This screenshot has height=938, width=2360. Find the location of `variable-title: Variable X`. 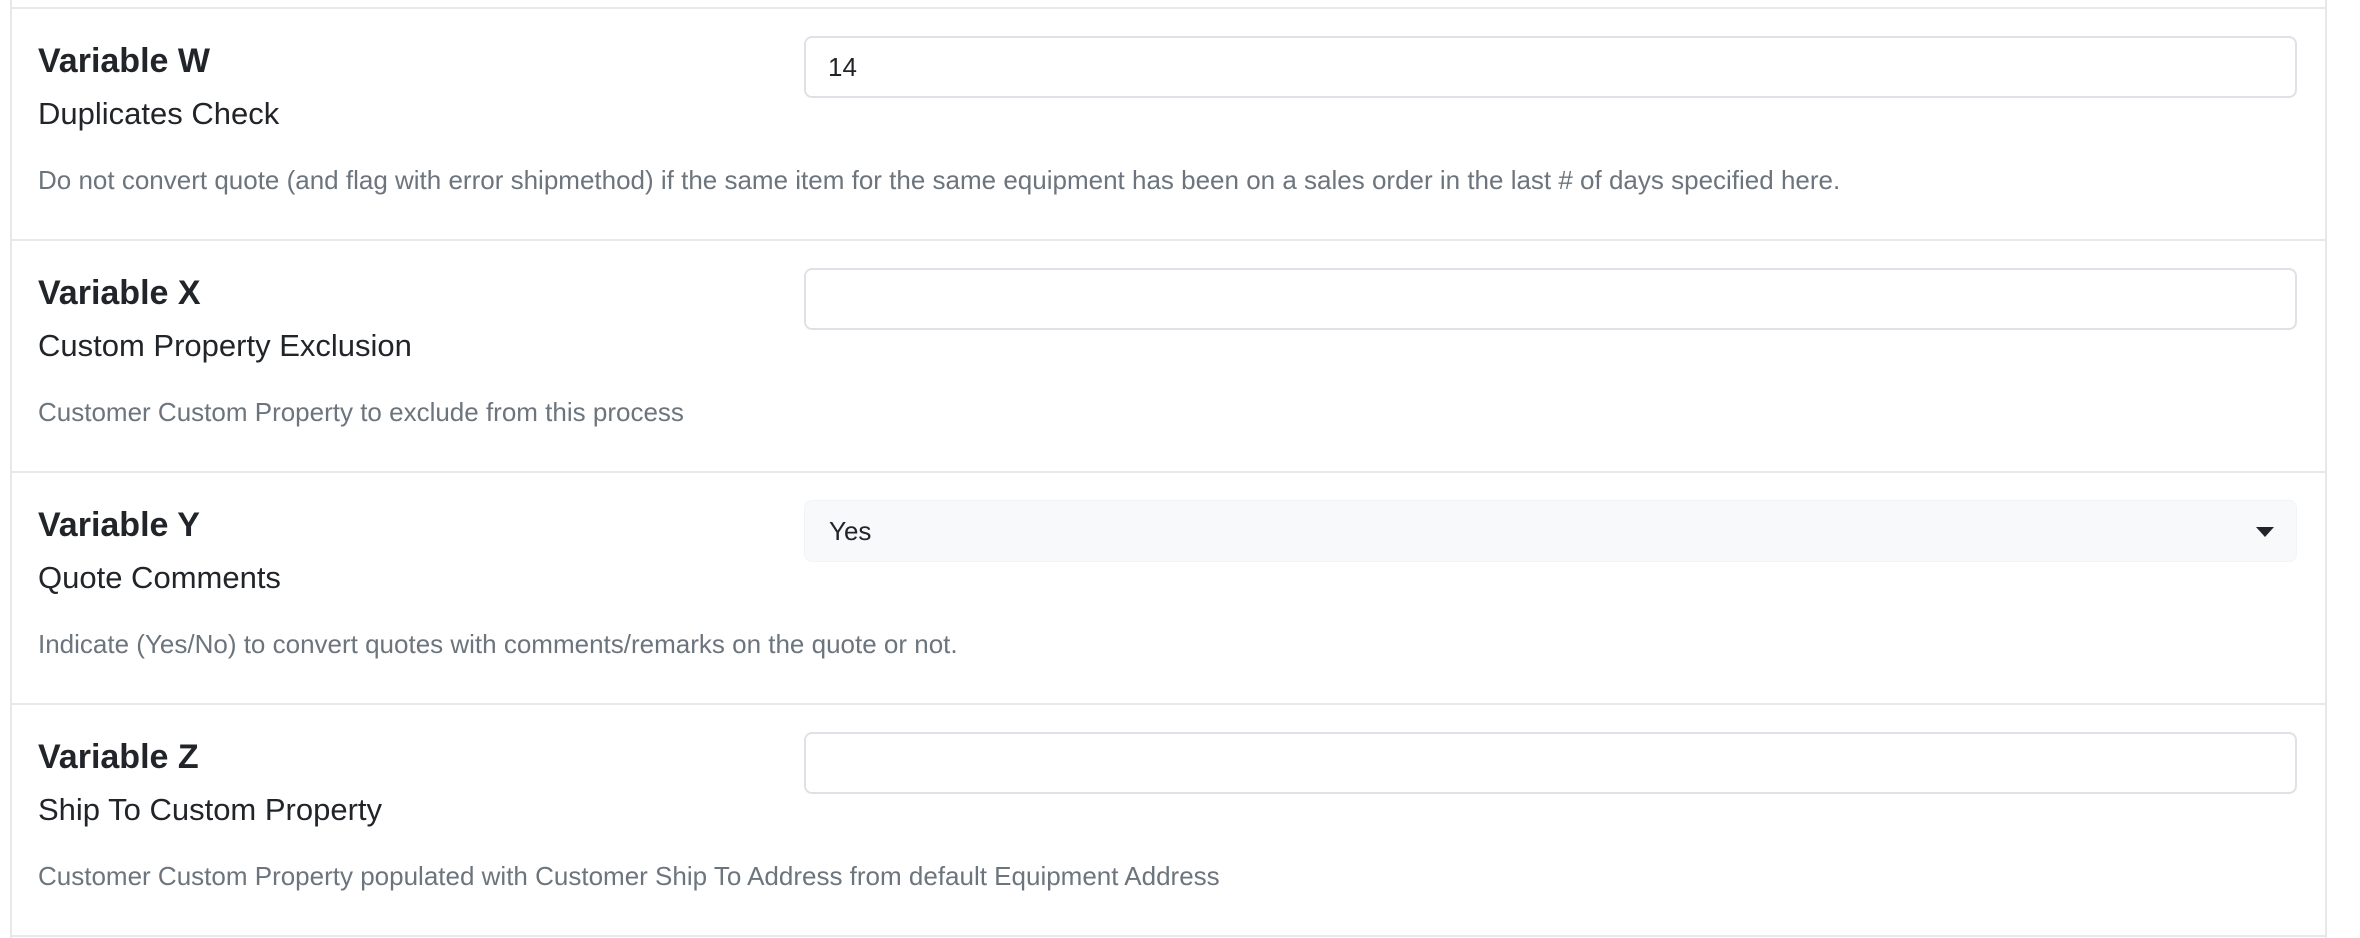

variable-title: Variable X is located at coordinates (119, 293).